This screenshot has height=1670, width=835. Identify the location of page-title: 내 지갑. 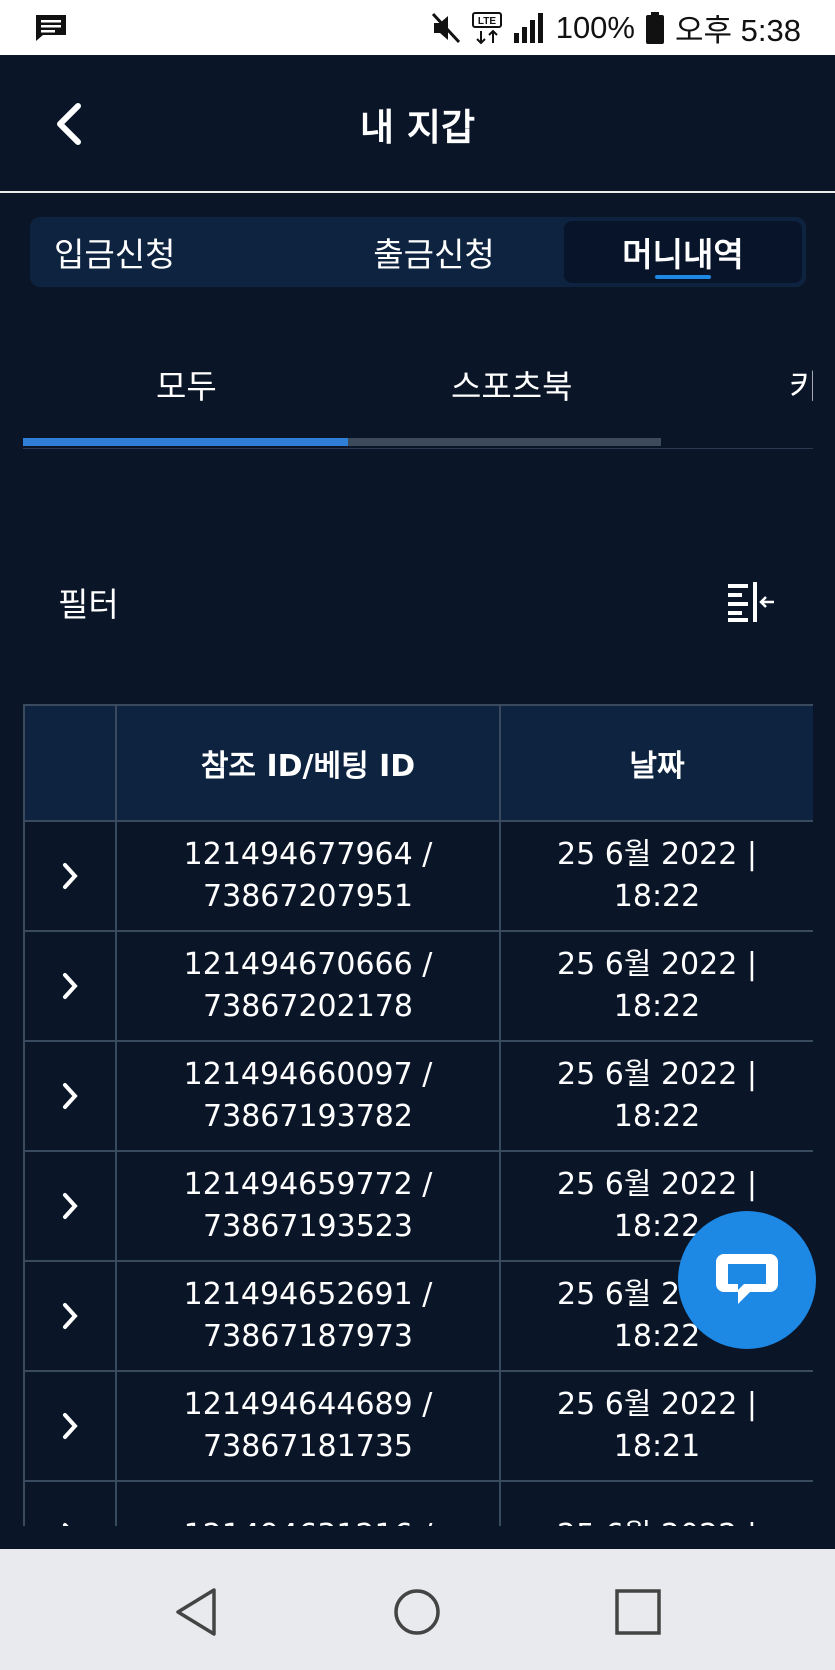
(417, 127).